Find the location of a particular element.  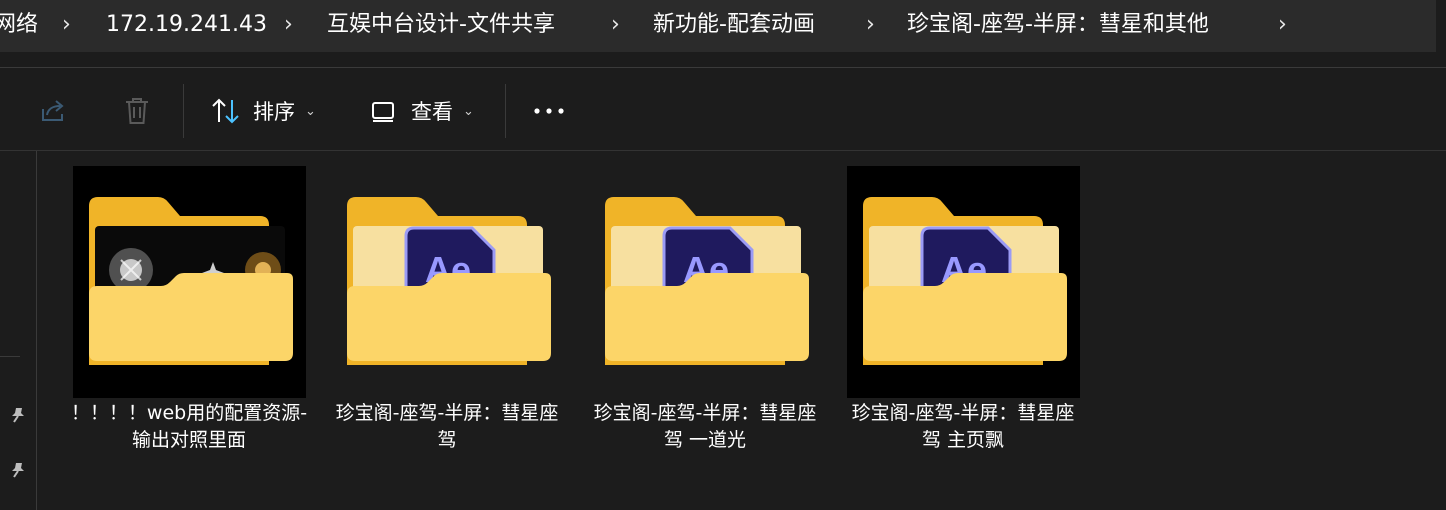

folder-item: ！！！！web用的配置资源-输出对照里面 is located at coordinates (189, 310).